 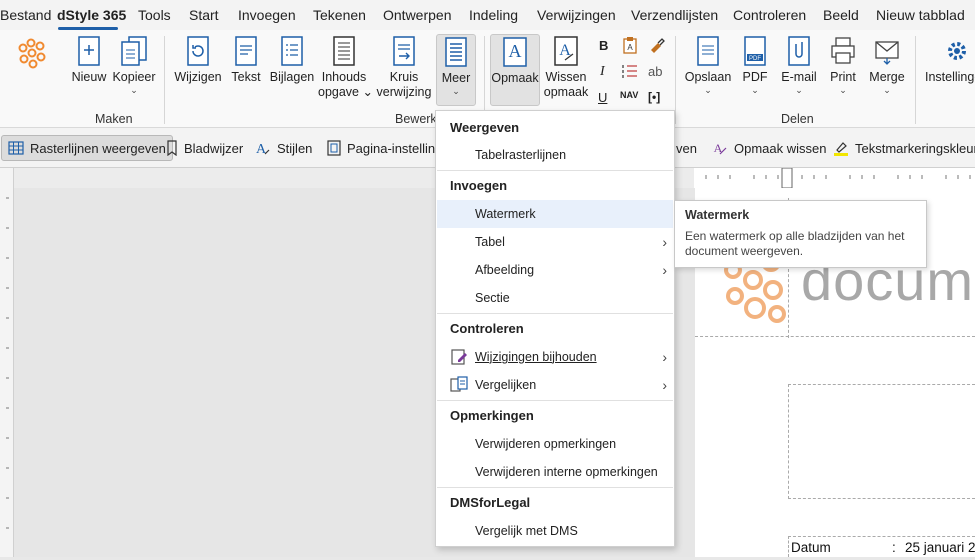 I want to click on clear-style-icon: A, so click(x=566, y=51).